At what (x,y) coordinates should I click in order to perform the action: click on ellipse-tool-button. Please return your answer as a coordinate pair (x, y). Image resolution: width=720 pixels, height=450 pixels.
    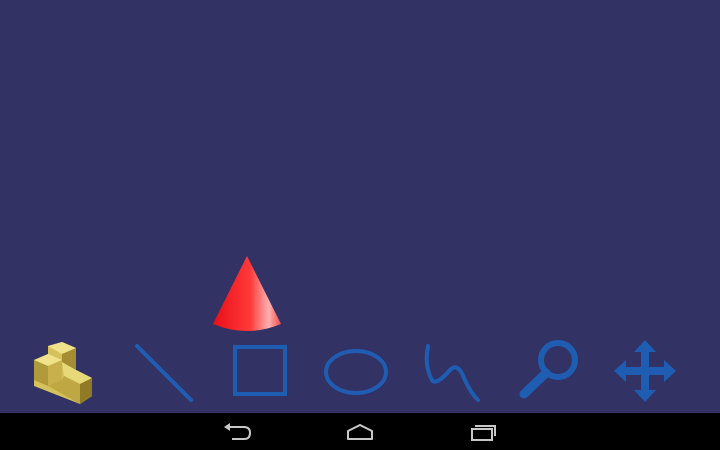
    Looking at the image, I should click on (355, 371).